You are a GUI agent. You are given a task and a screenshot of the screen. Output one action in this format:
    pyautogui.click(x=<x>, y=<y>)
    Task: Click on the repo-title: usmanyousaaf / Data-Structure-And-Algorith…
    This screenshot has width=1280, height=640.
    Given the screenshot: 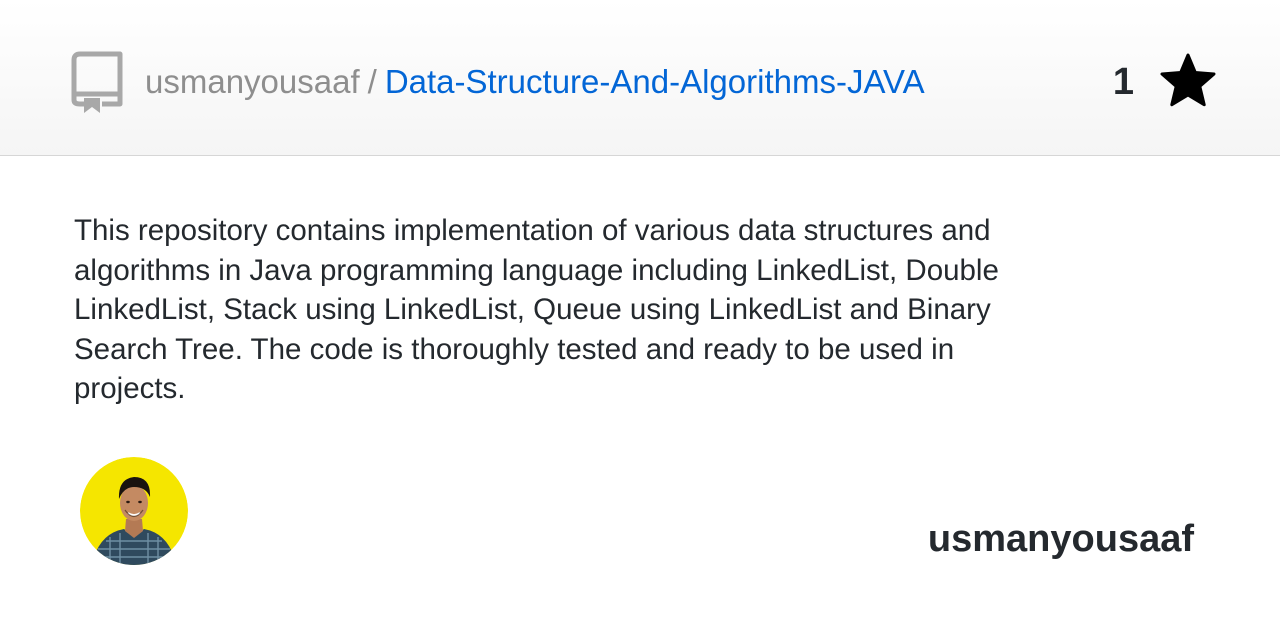 What is the action you would take?
    pyautogui.click(x=535, y=82)
    